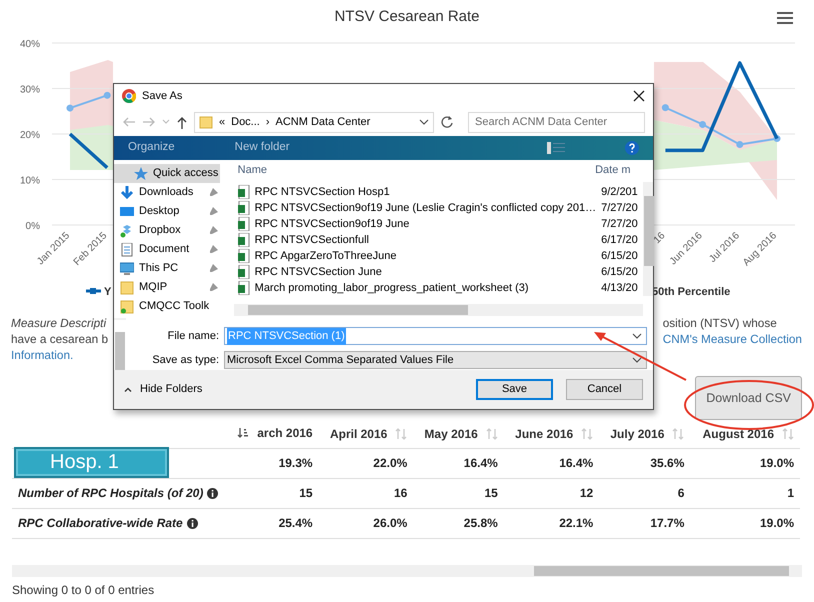 Image resolution: width=814 pixels, height=602 pixels. Describe the element at coordinates (167, 287) in the screenshot. I see `nav-item: MQIP` at that location.